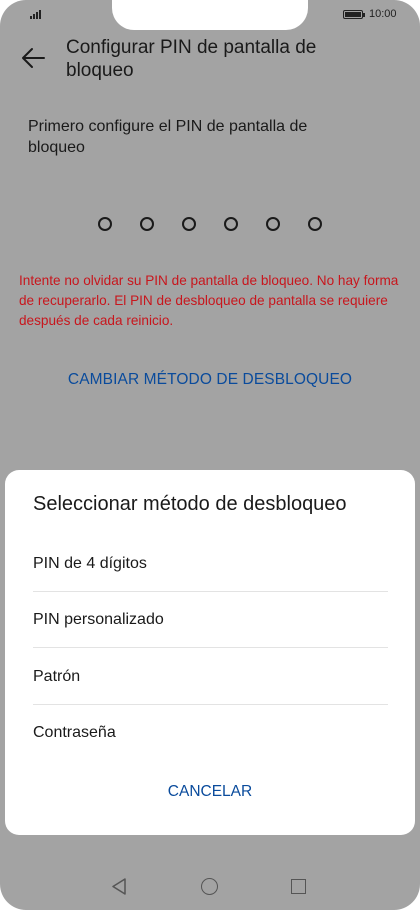 This screenshot has width=420, height=910. I want to click on status-bar: 10:00, so click(210, 15).